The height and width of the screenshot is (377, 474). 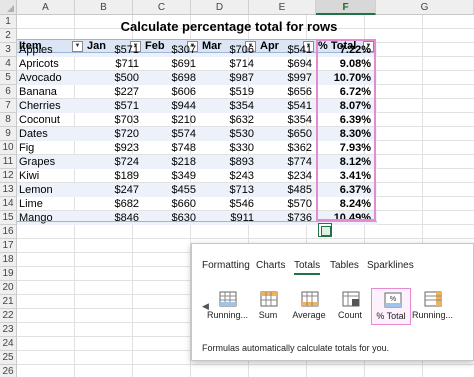 I want to click on jan-cell: $711, so click(x=114, y=64).